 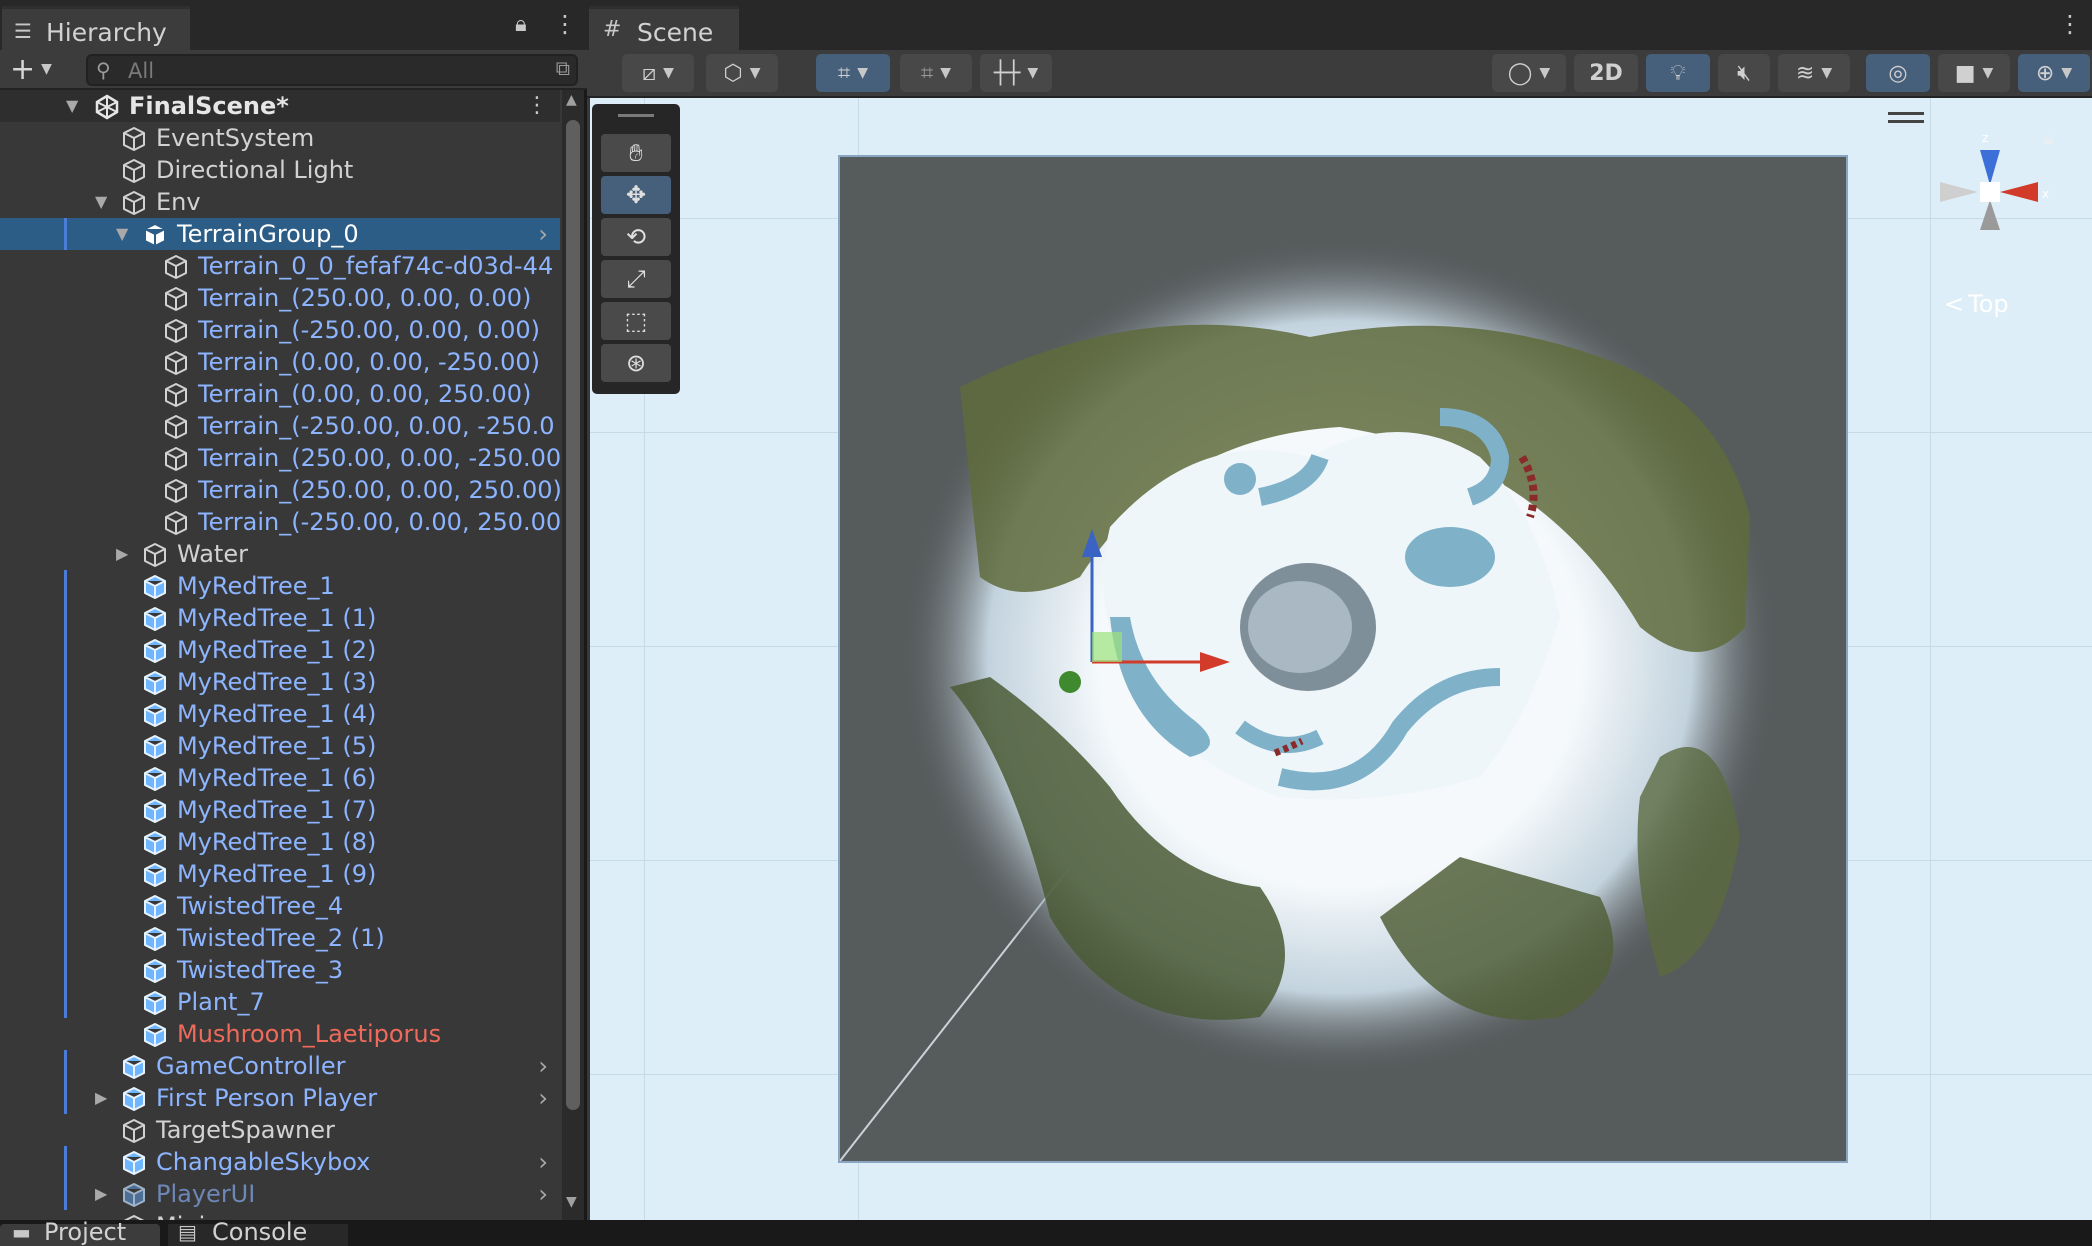 What do you see at coordinates (280, 298) in the screenshot?
I see `hierarchy-row: Terrain_(250.00, 0.00, 0.00)` at bounding box center [280, 298].